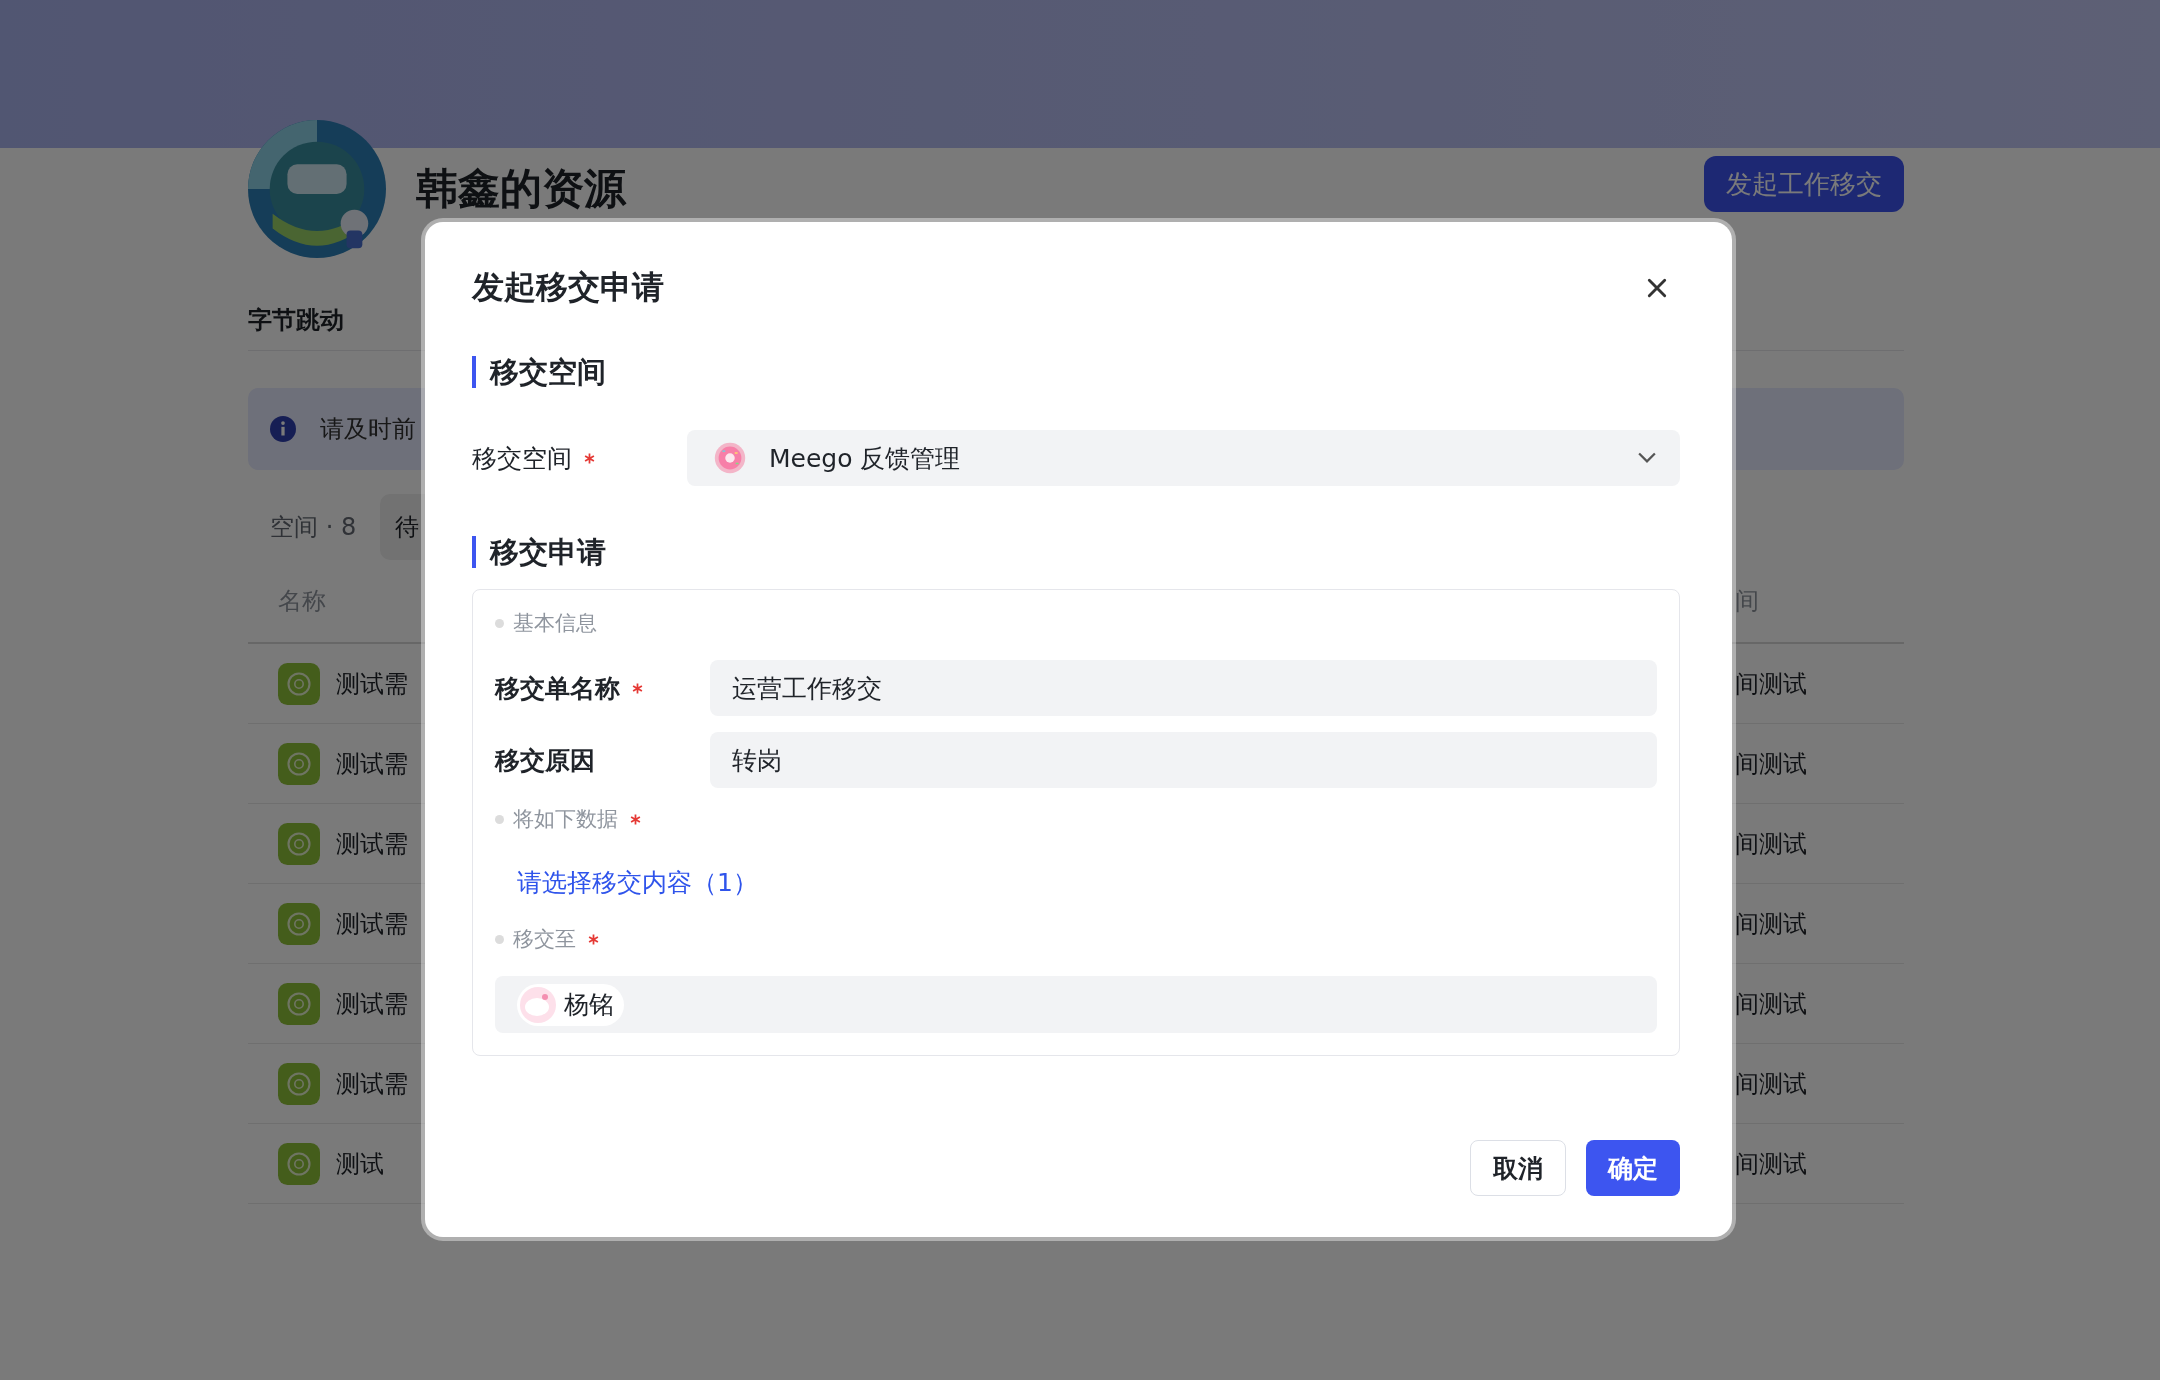  Describe the element at coordinates (557, 688) in the screenshot. I see `field-label: 移交单名称` at that location.